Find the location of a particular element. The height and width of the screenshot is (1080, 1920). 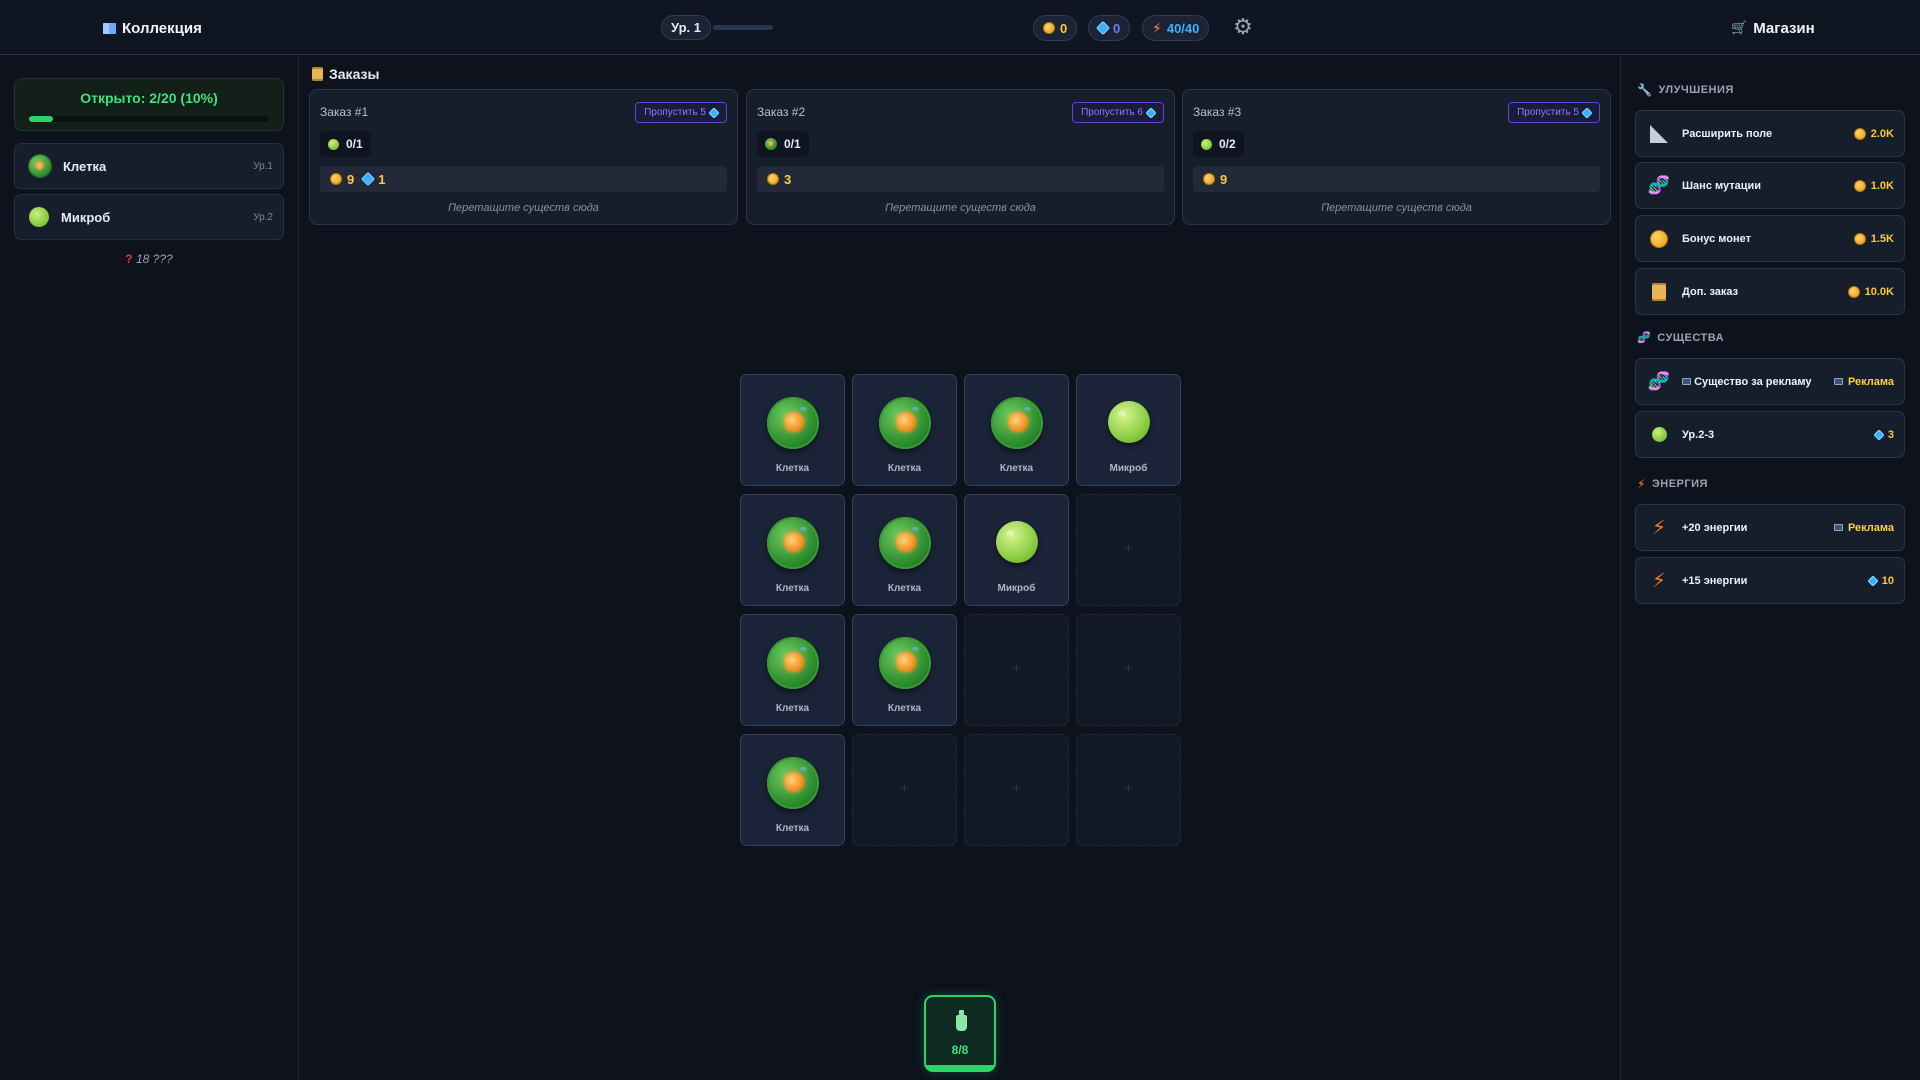

reward-coins: 3 is located at coordinates (788, 179).